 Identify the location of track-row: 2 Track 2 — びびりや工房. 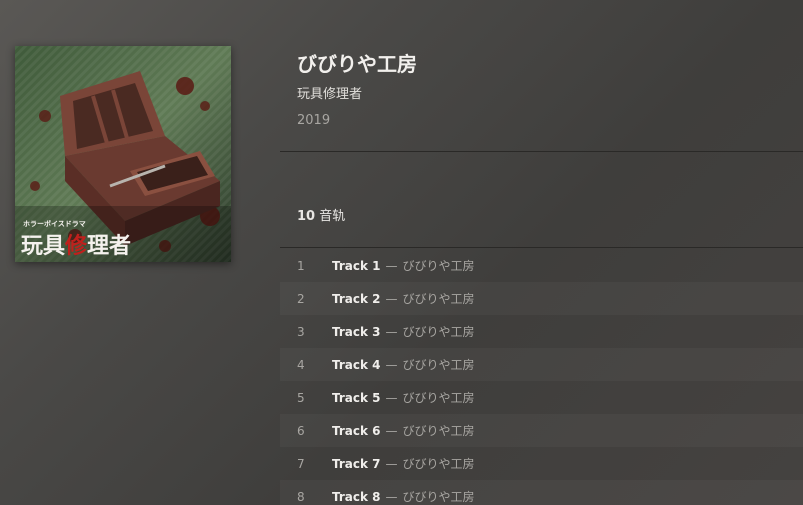
(541, 298).